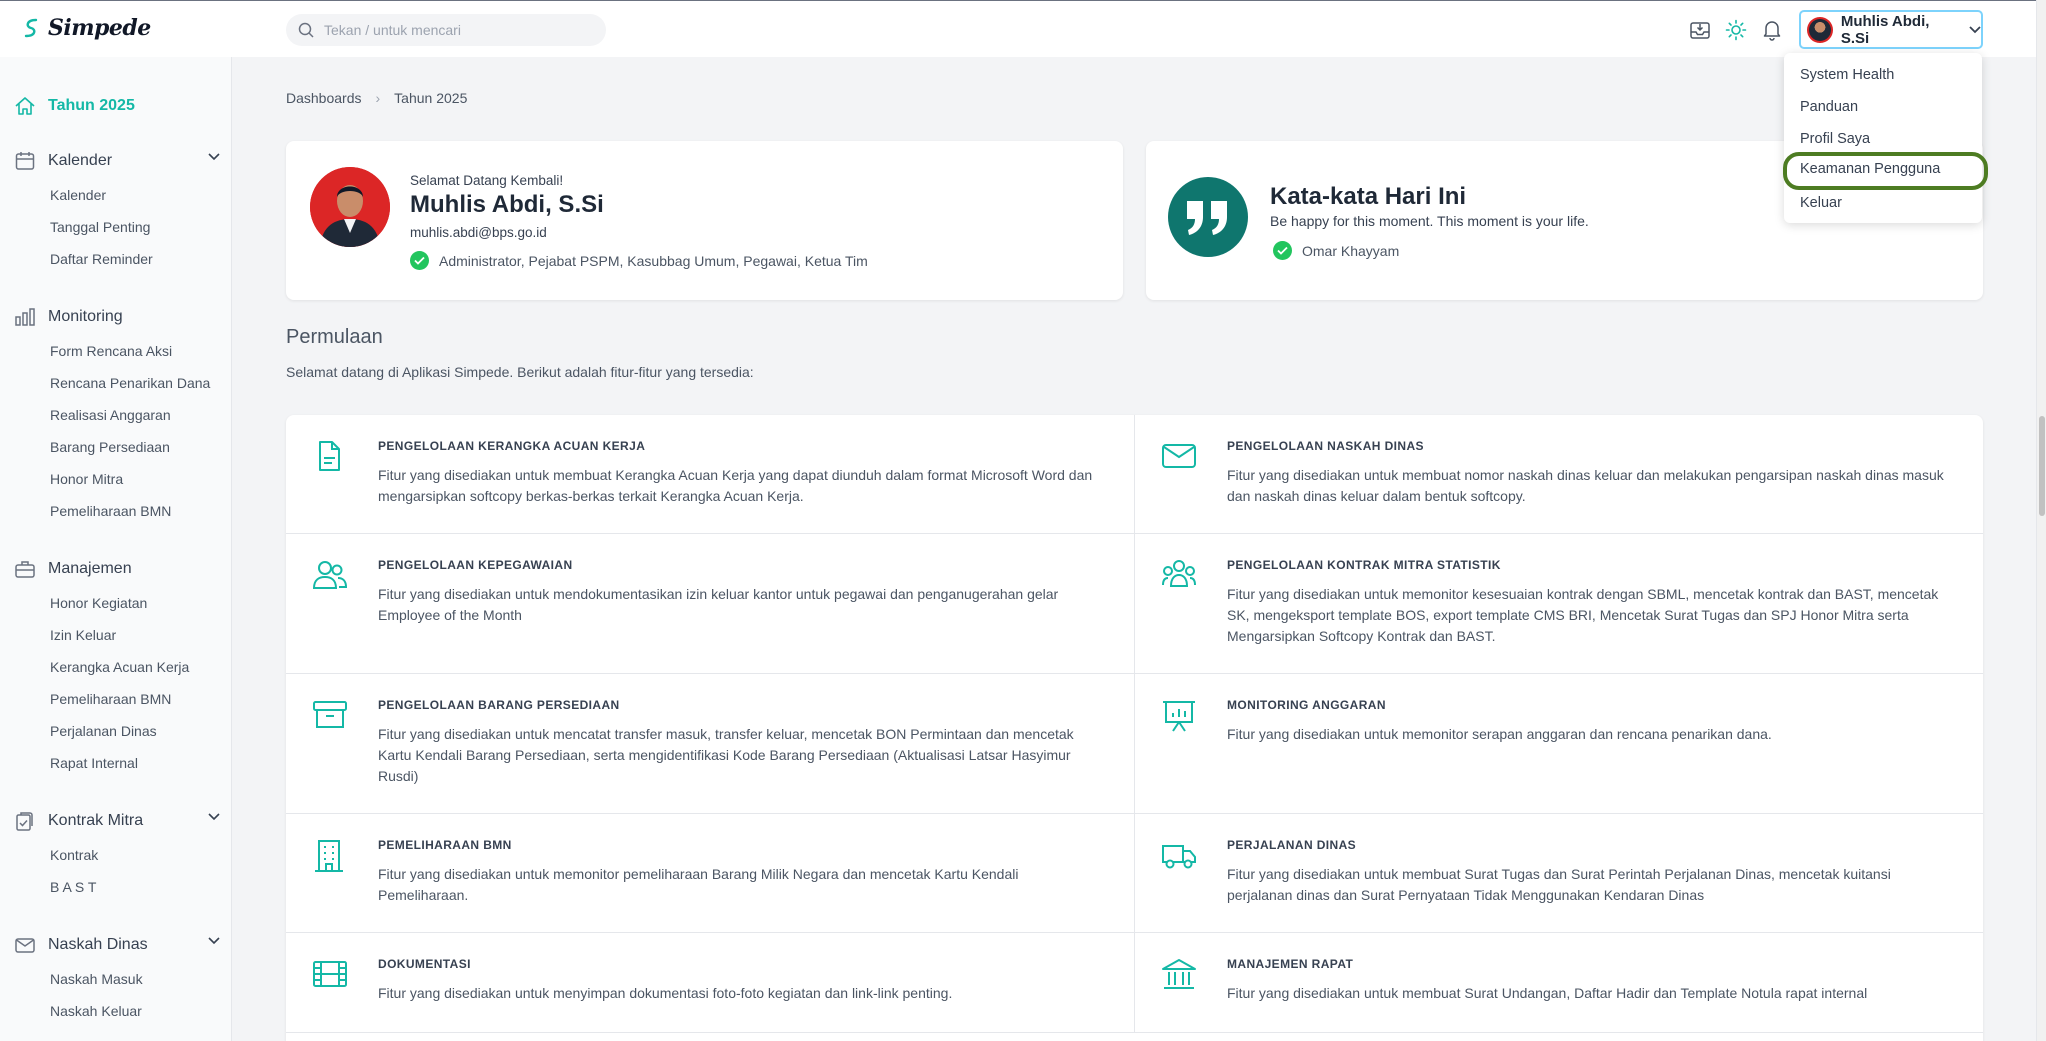  What do you see at coordinates (117, 161) in the screenshot?
I see `sidebar-group-kalender: Kalender` at bounding box center [117, 161].